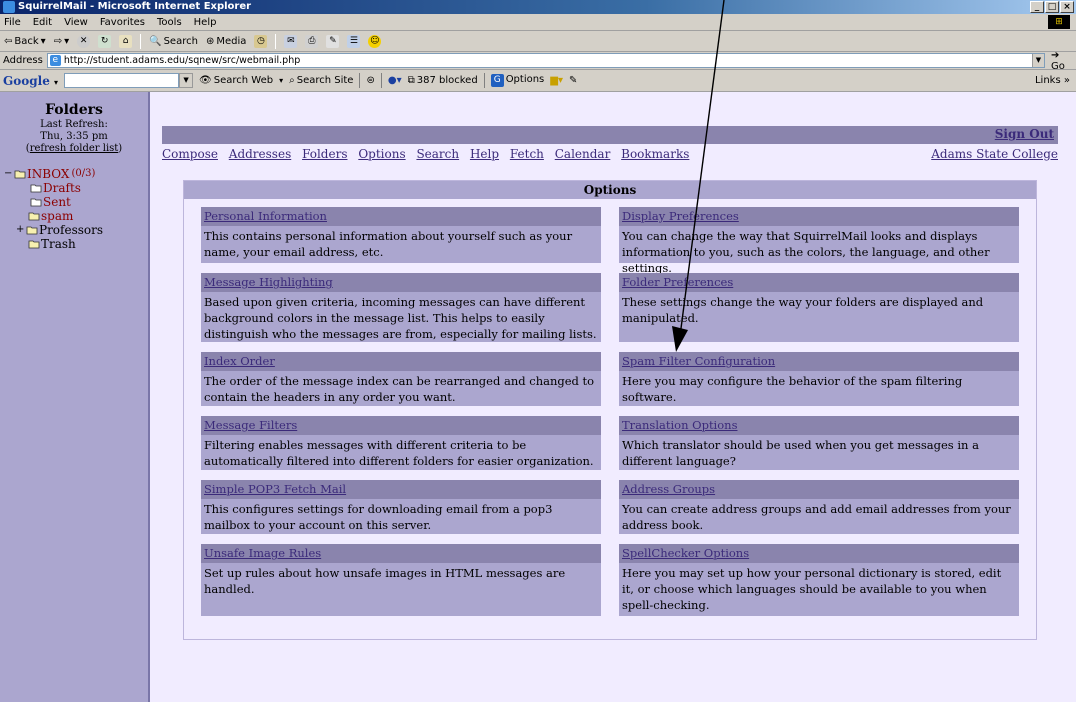  I want to click on nav-calendar: Calendar, so click(583, 154).